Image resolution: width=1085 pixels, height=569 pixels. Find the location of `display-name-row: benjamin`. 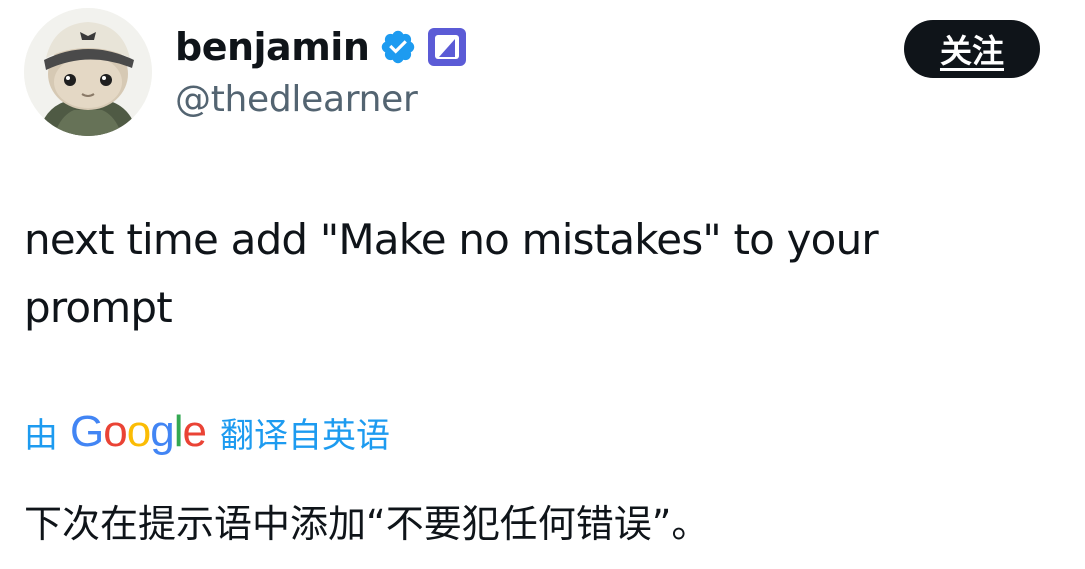

display-name-row: benjamin is located at coordinates (321, 47).